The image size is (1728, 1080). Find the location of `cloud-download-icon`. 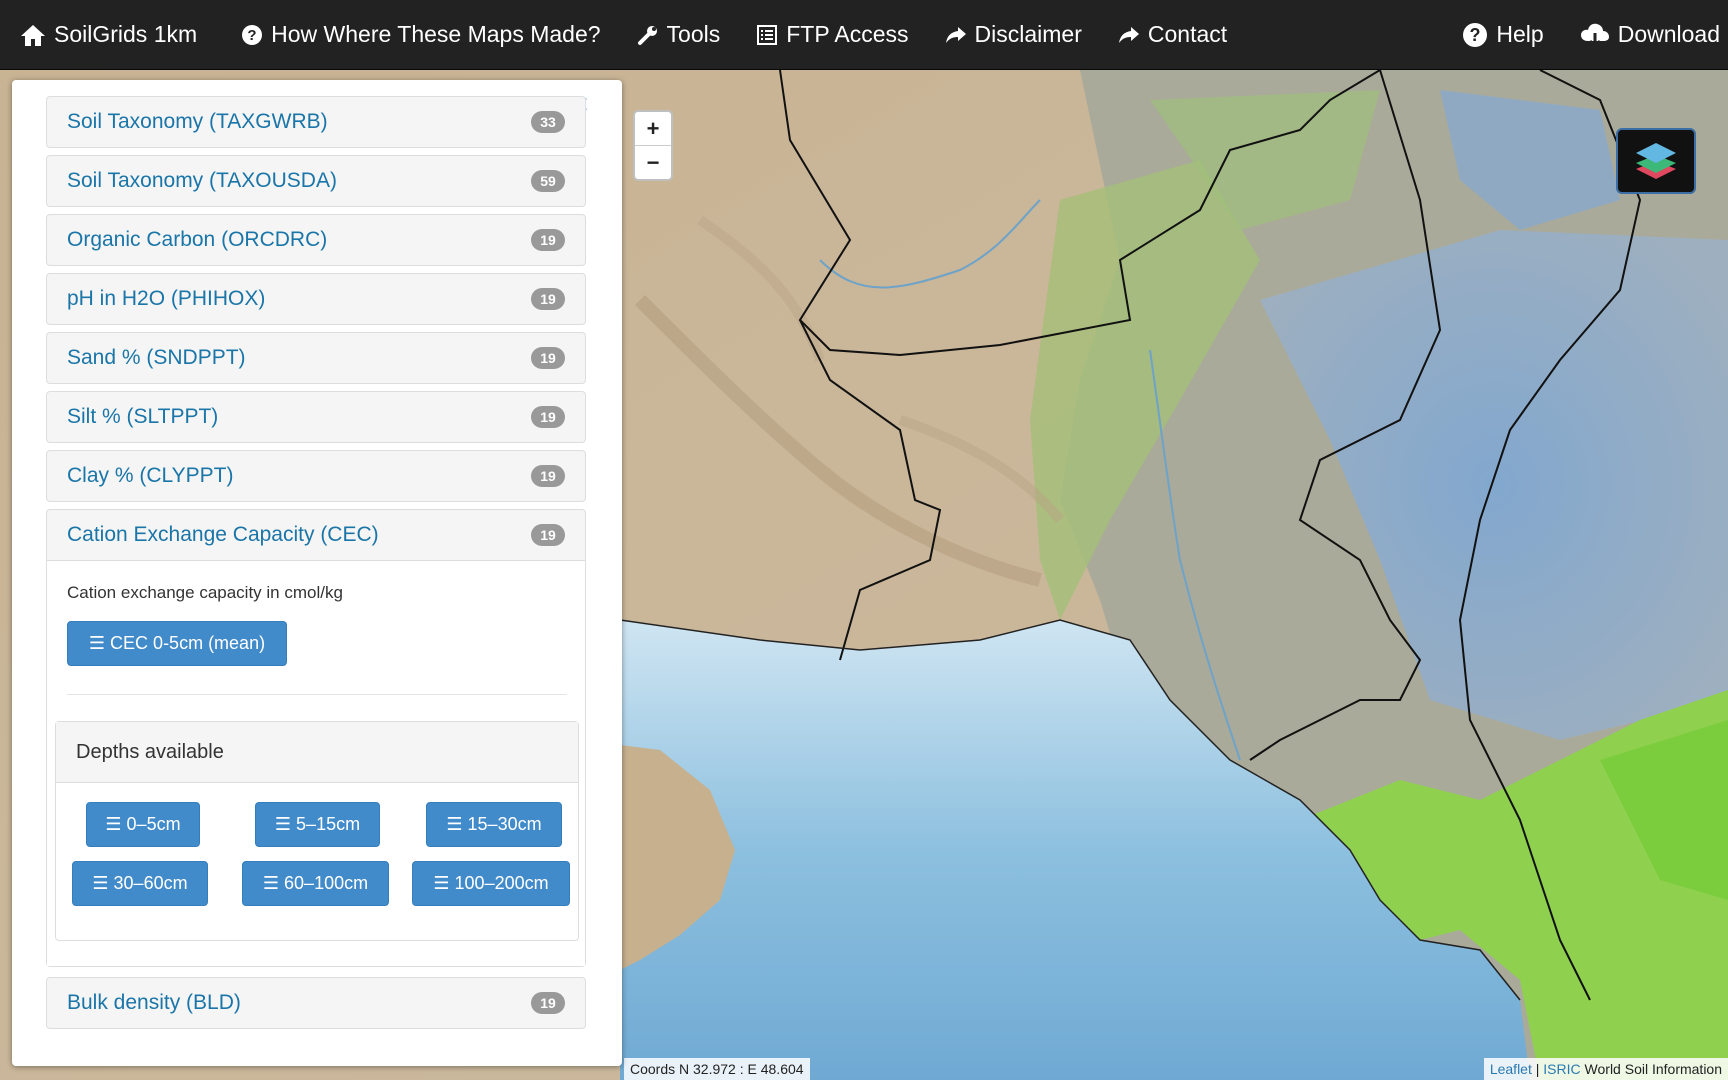

cloud-download-icon is located at coordinates (1594, 36).